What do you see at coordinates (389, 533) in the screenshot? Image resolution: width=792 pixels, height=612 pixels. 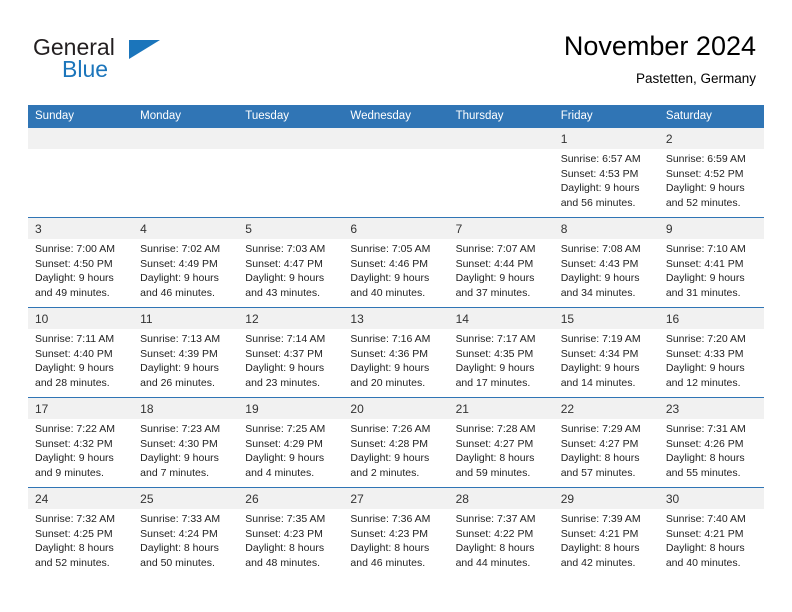 I see `sunset-text: Sunset: 4:23 PM` at bounding box center [389, 533].